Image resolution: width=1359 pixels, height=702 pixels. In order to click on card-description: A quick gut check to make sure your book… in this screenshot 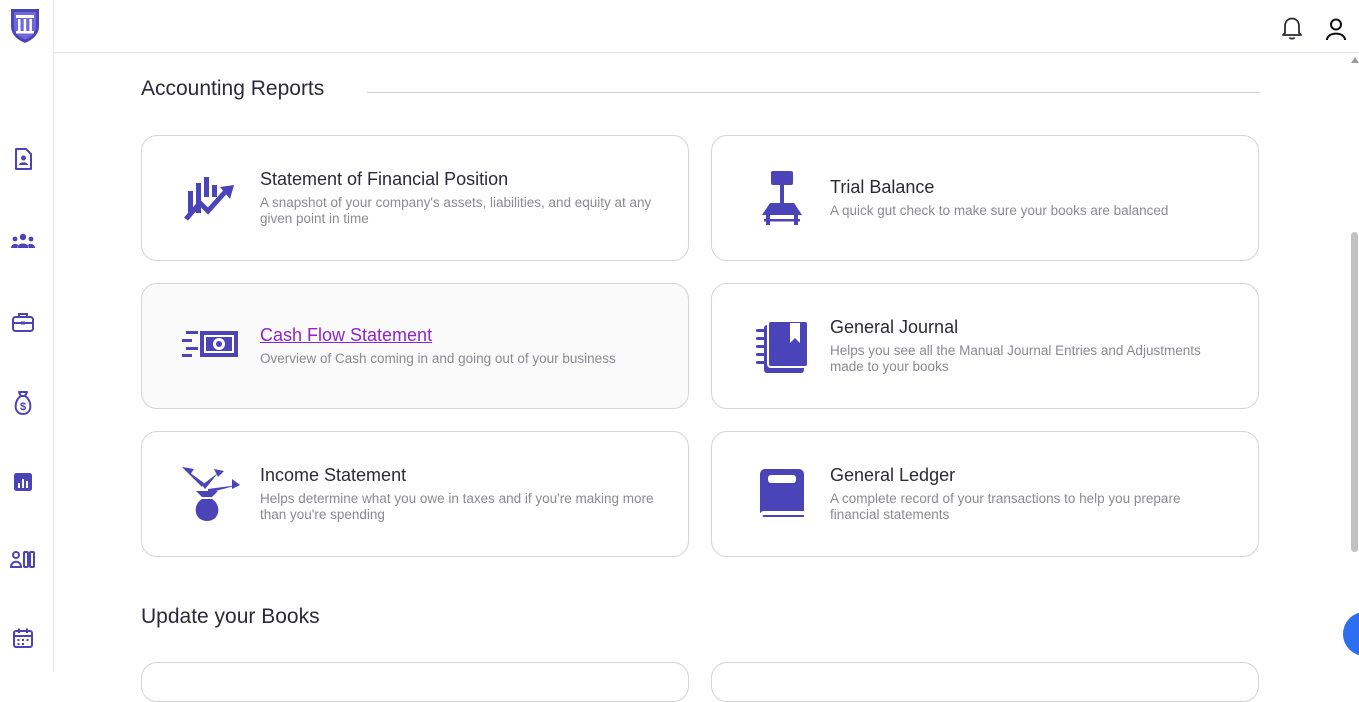, I will do `click(999, 210)`.